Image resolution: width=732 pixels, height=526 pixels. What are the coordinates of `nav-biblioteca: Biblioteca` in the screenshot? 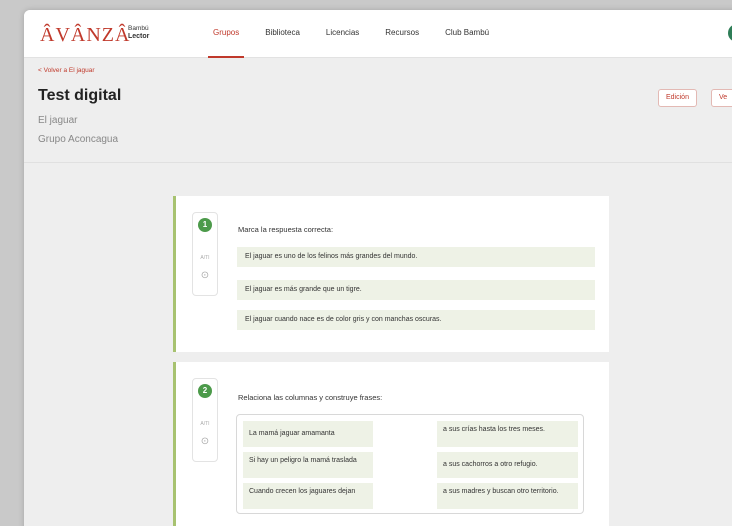 It's located at (282, 34).